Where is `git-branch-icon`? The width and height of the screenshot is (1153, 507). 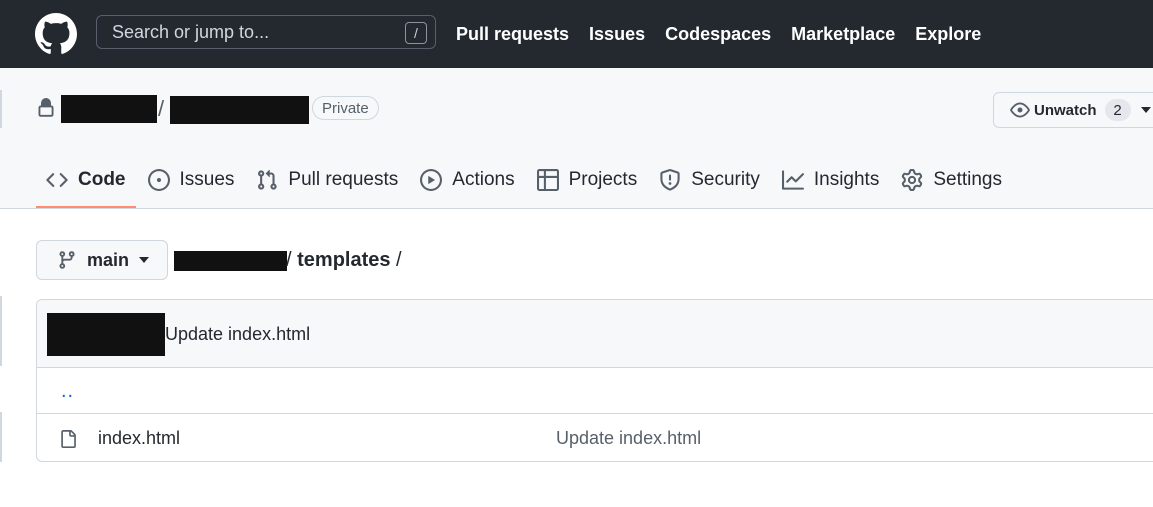
git-branch-icon is located at coordinates (67, 260).